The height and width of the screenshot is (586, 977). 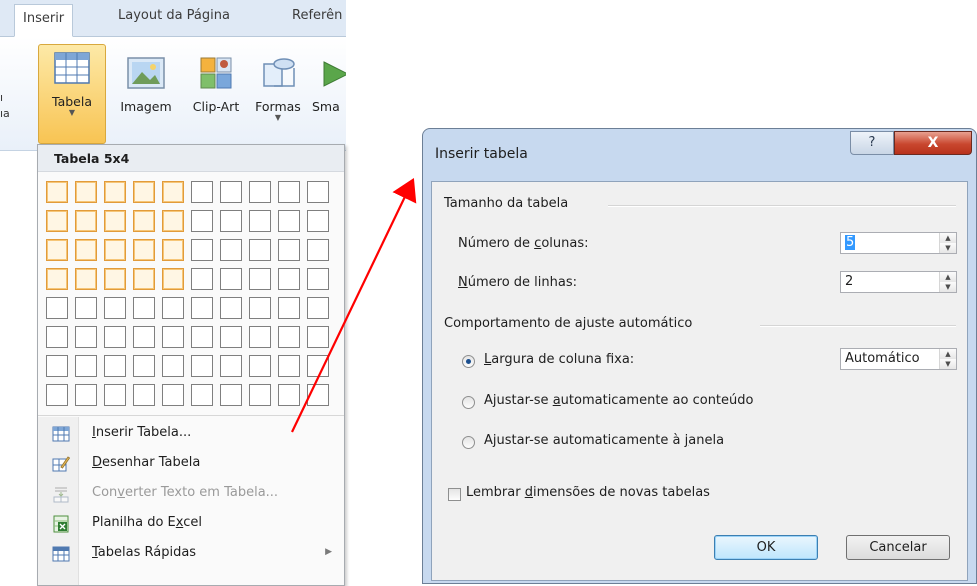 I want to click on formas-button: Formas ▼, so click(x=278, y=93).